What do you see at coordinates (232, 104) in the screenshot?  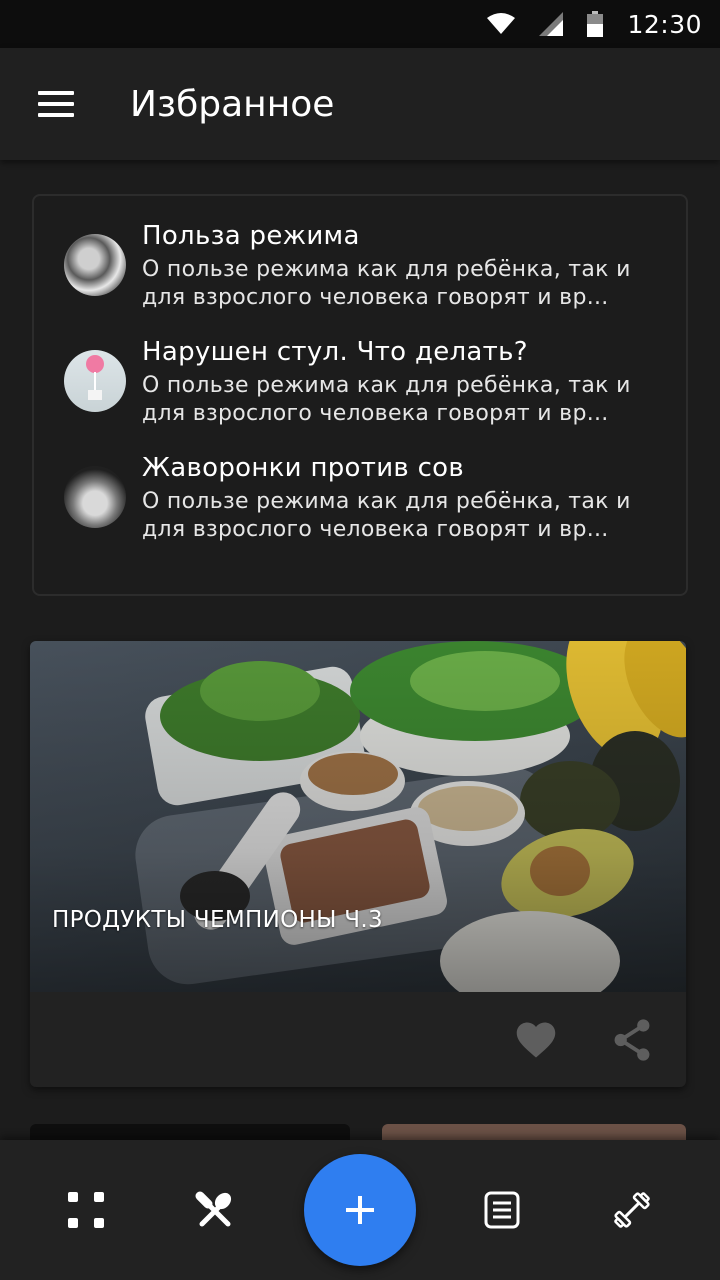 I see `page-title: Избранное` at bounding box center [232, 104].